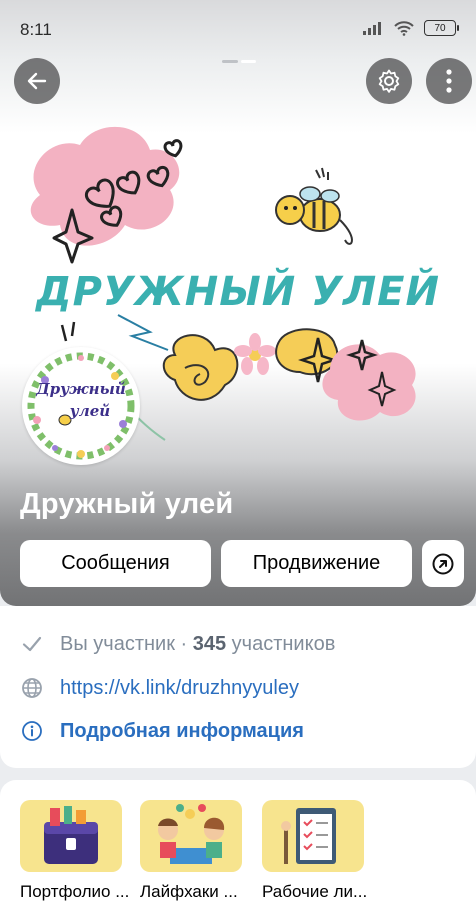 This screenshot has height=902, width=476. I want to click on more-button, so click(449, 81).